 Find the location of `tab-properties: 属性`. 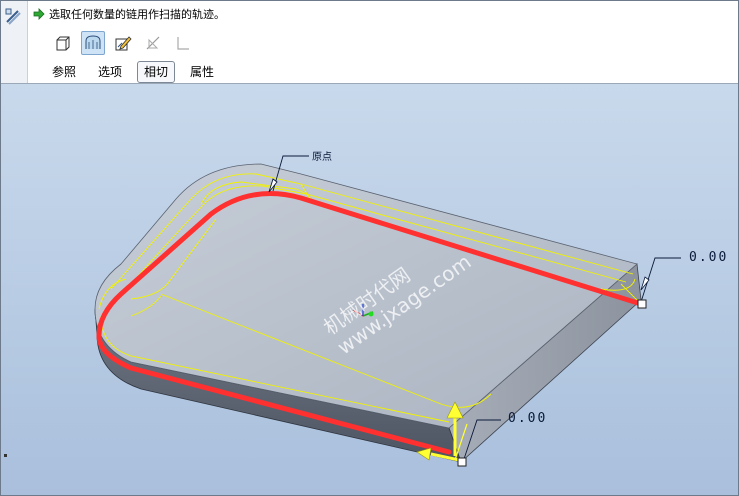

tab-properties: 属性 is located at coordinates (202, 72).